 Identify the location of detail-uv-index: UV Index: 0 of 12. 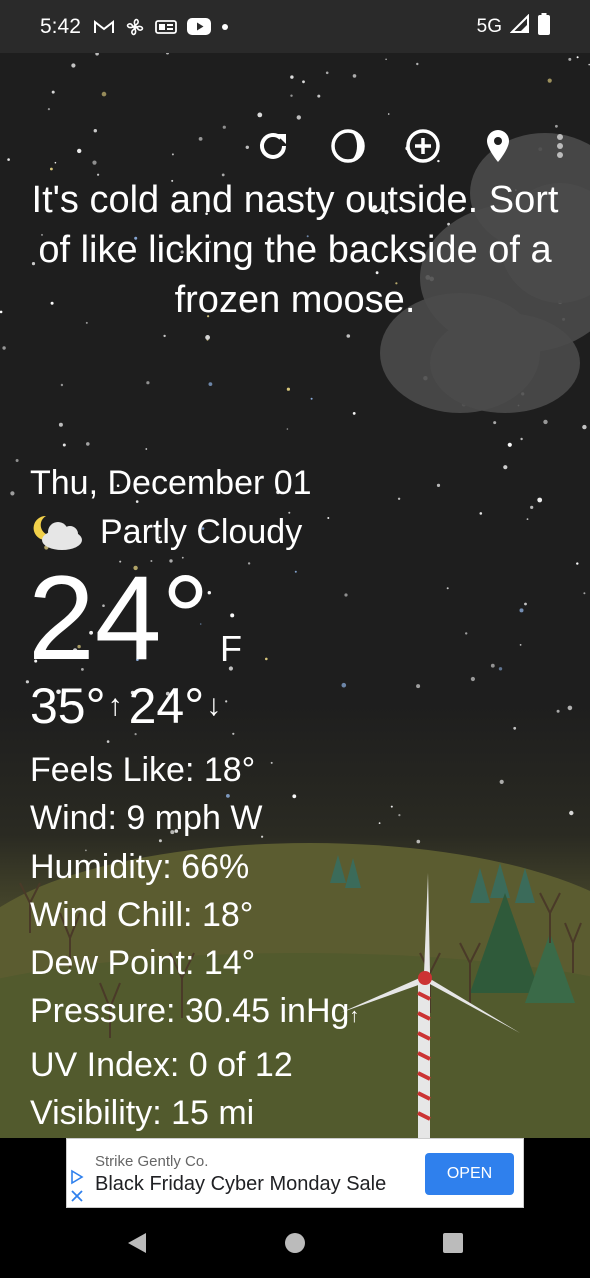
(194, 1065).